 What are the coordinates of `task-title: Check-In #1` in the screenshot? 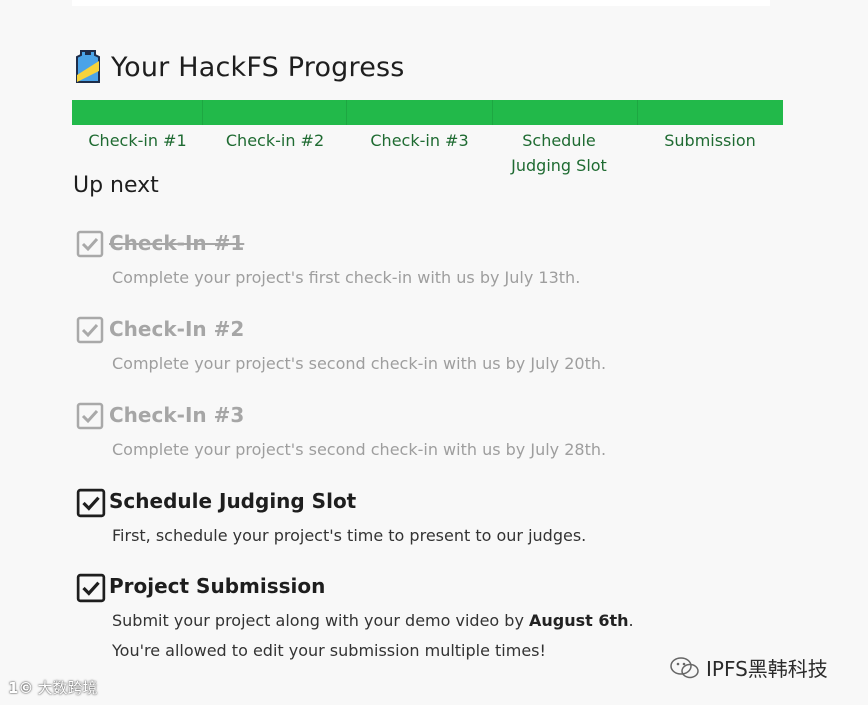 It's located at (177, 243).